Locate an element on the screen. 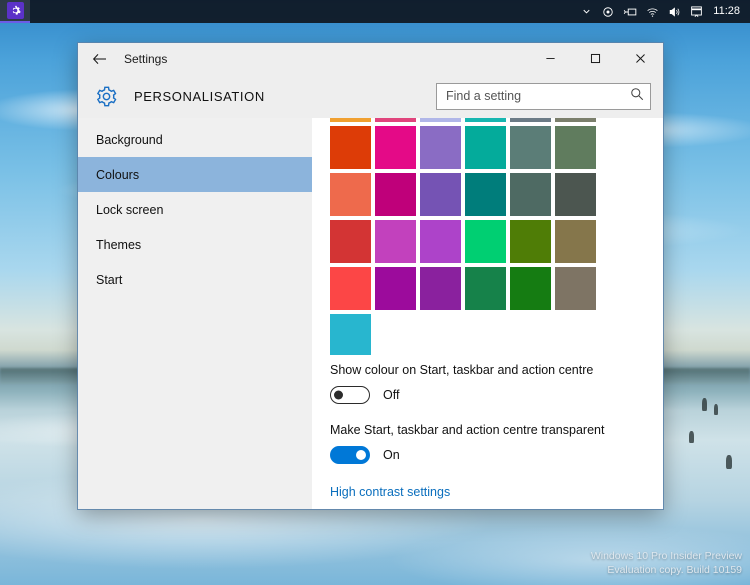 The width and height of the screenshot is (750, 585). accent-colour-grid-inner is located at coordinates (465, 236).